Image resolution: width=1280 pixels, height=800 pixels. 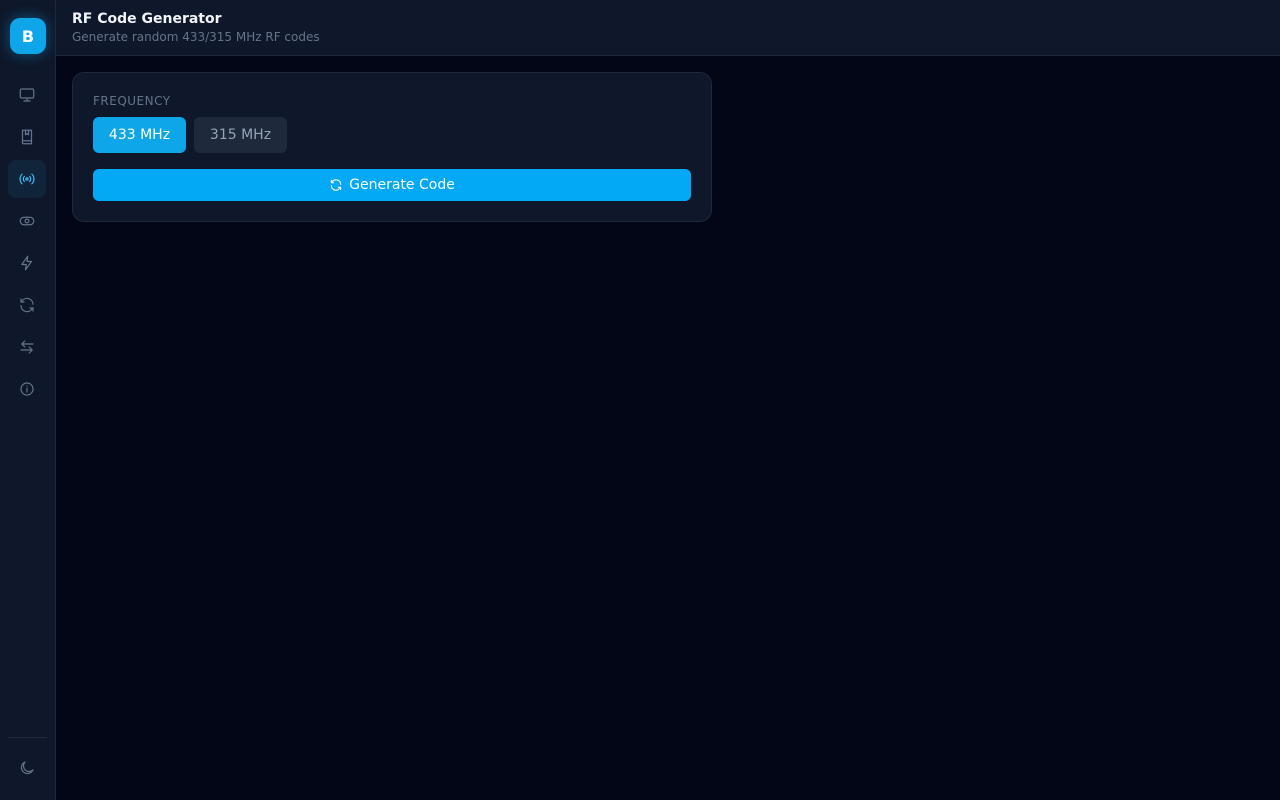 What do you see at coordinates (132, 101) in the screenshot?
I see `frequency-label: FREQUENCY` at bounding box center [132, 101].